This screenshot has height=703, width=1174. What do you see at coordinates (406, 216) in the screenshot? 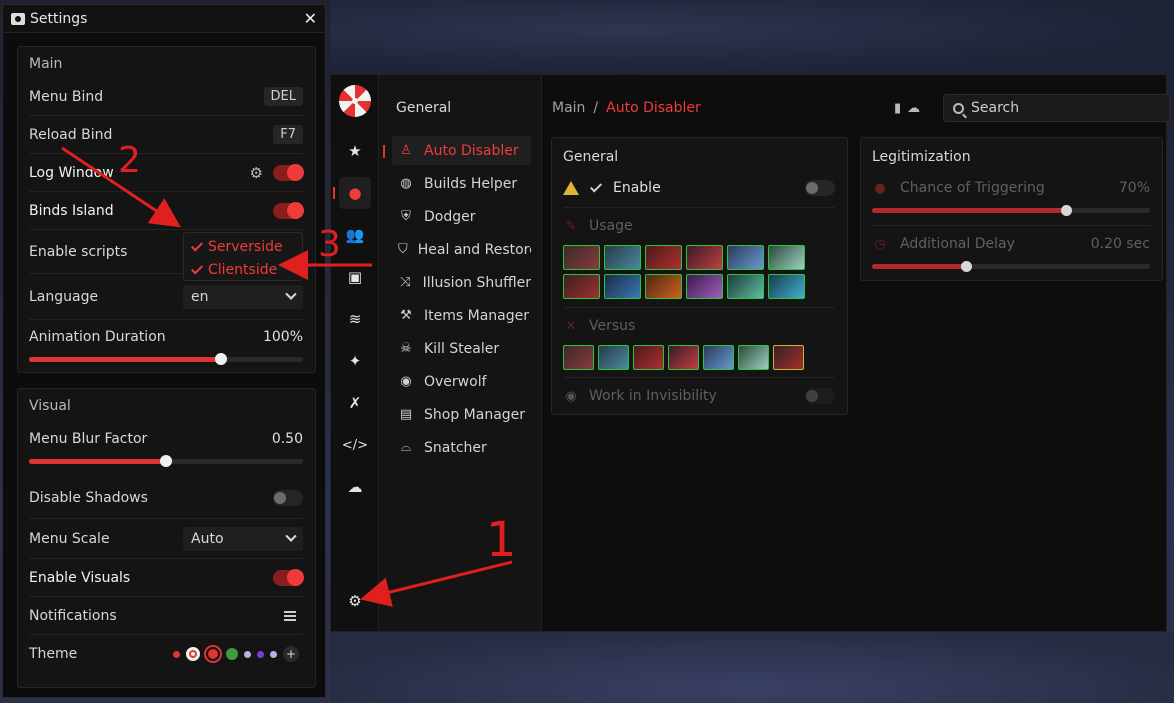
I see `shield-icon: ⛨` at bounding box center [406, 216].